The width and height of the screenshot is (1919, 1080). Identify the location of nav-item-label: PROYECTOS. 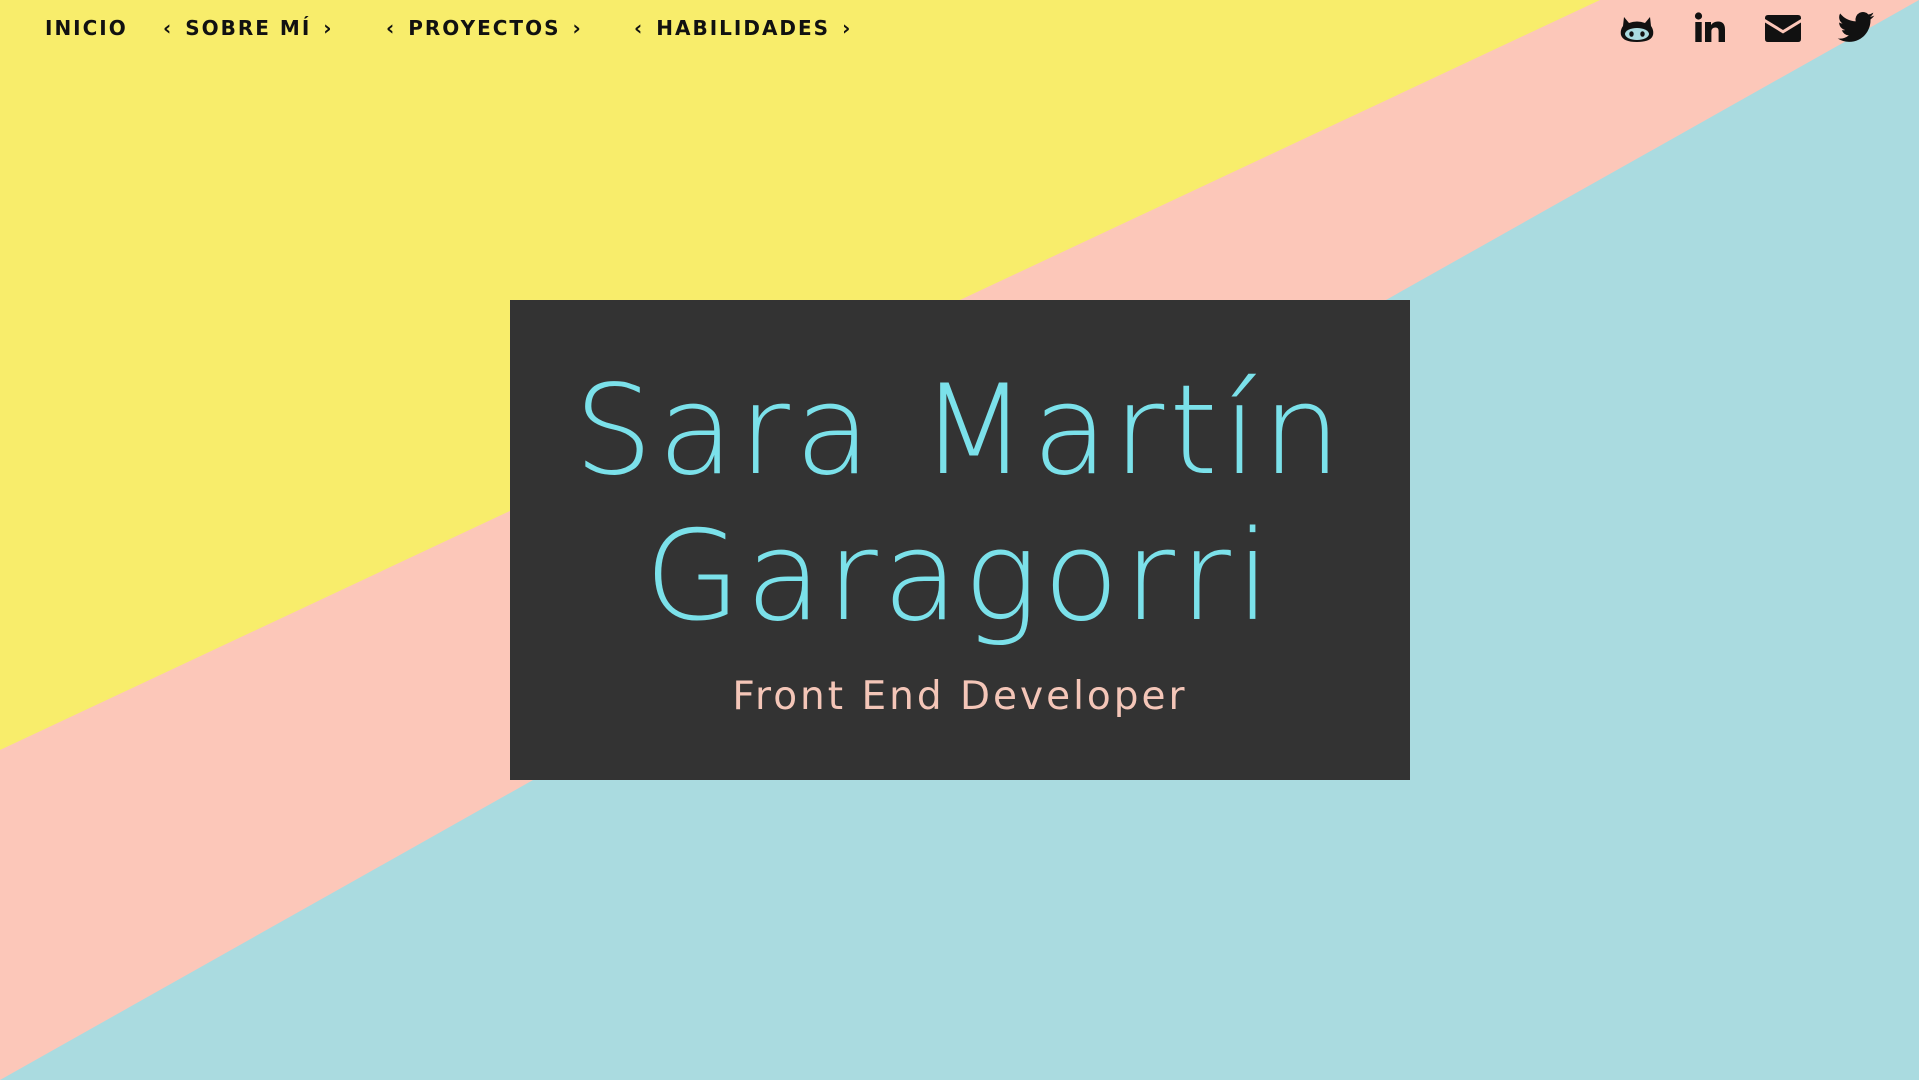
(484, 28).